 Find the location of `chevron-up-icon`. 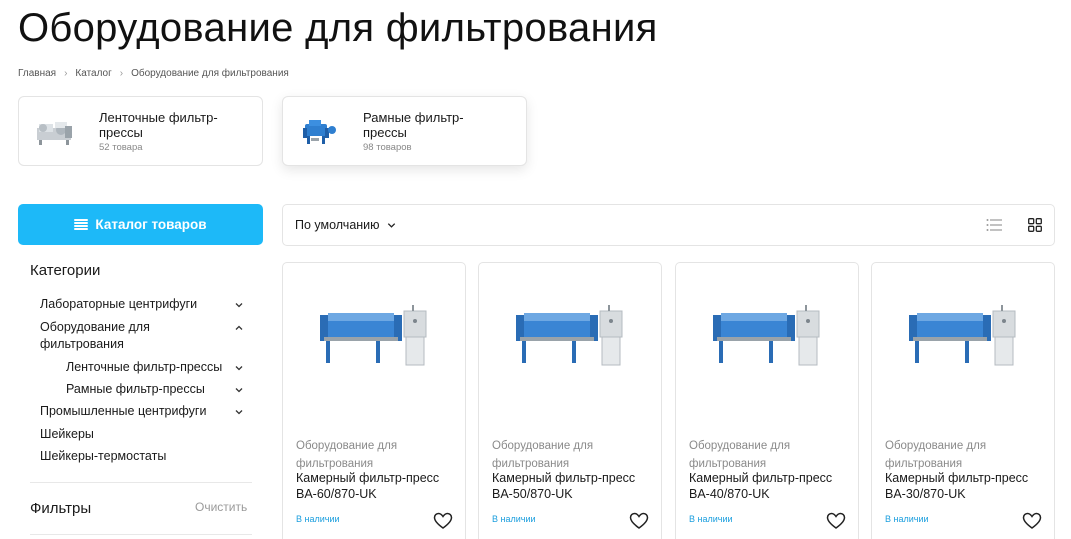

chevron-up-icon is located at coordinates (239, 328).